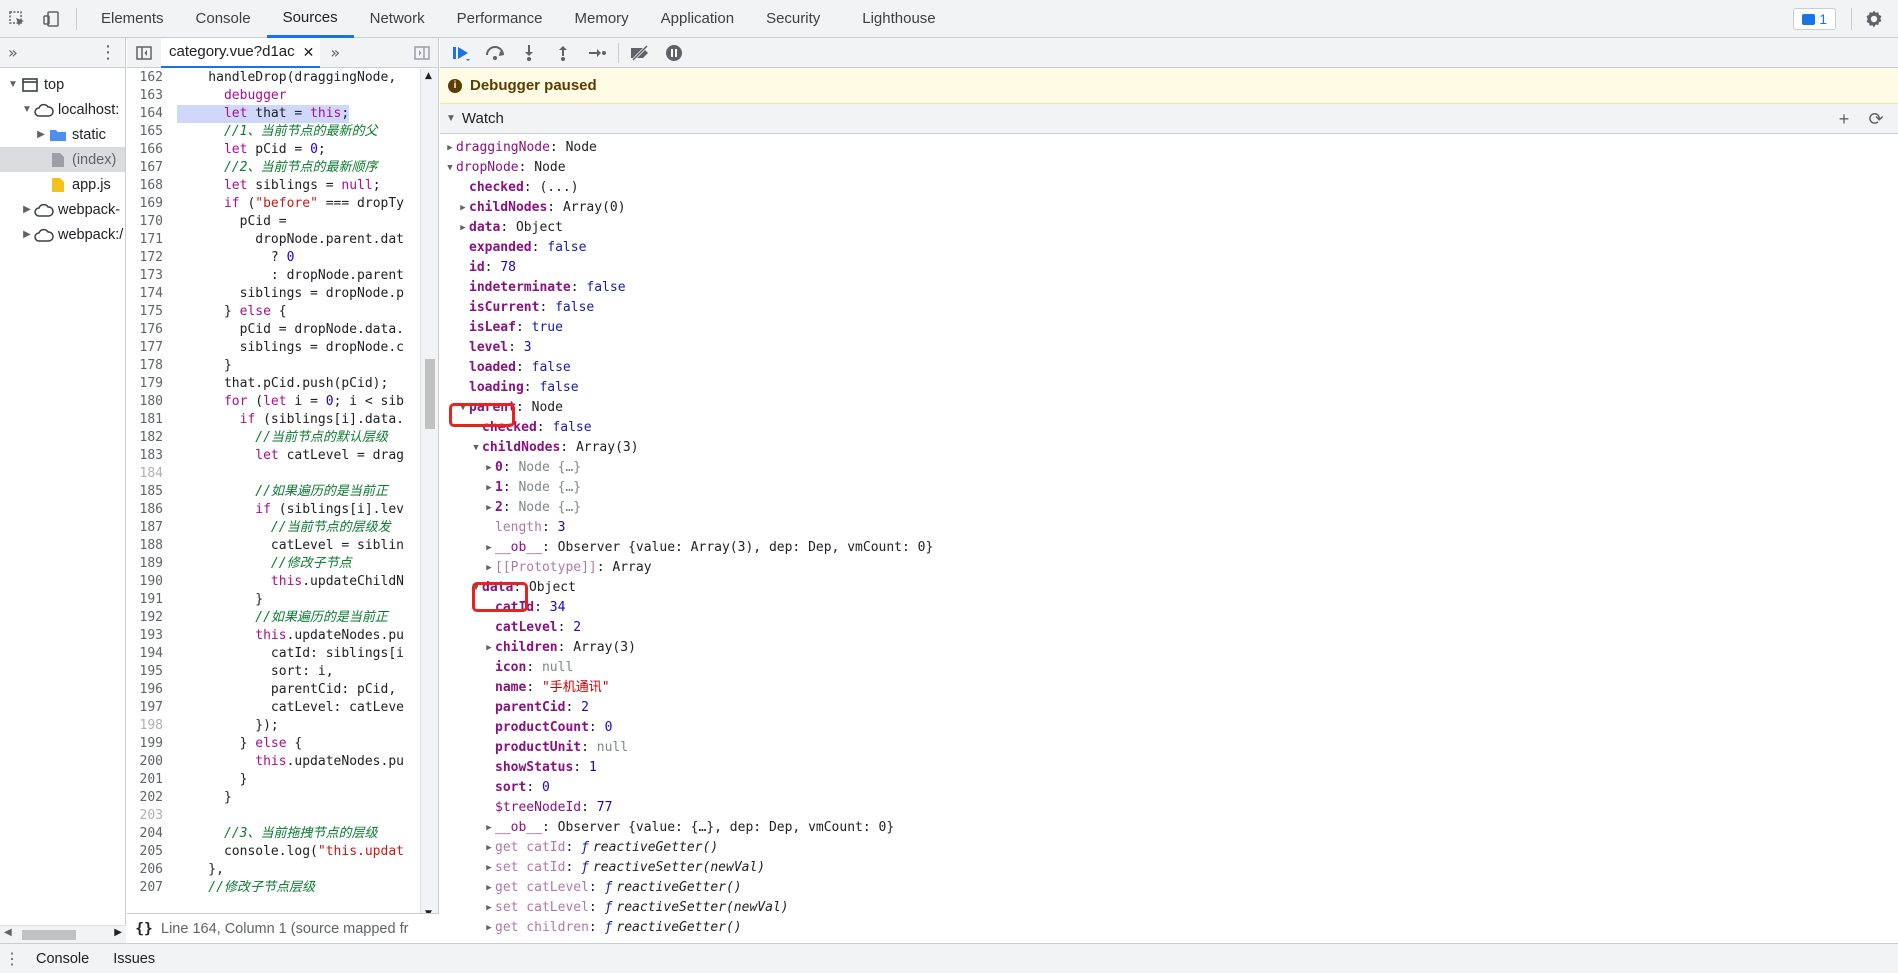 The width and height of the screenshot is (1898, 973). Describe the element at coordinates (1169, 308) in the screenshot. I see `watch-property-row: isCurrent: false` at that location.